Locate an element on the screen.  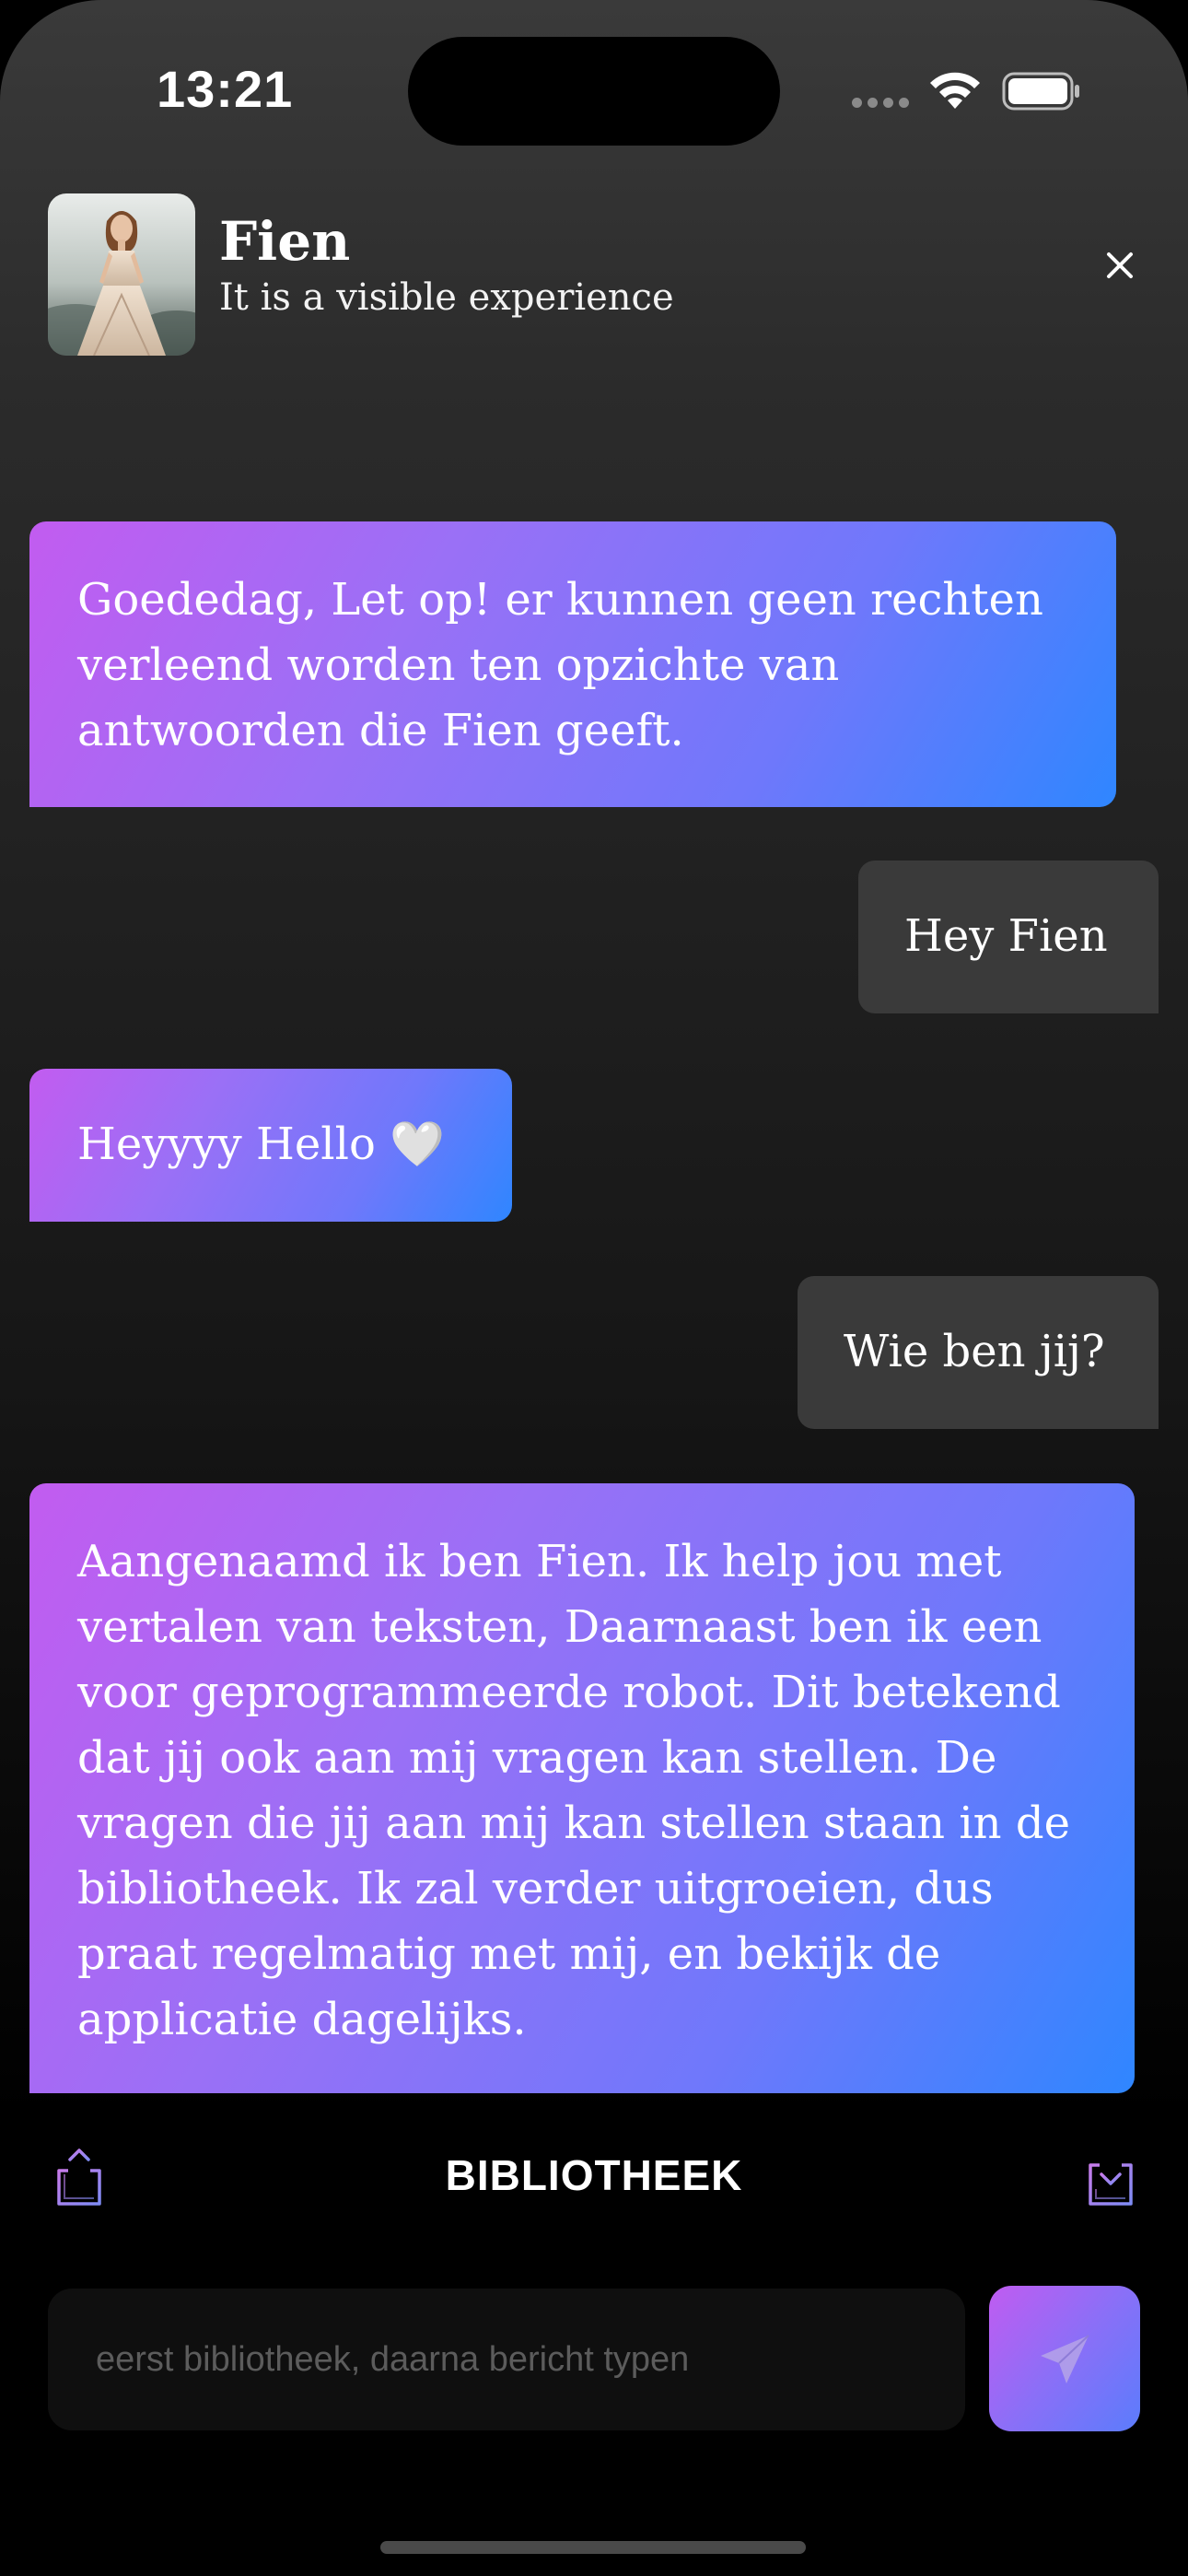
bot-message-bubble: Heyyyy Hello 🤍 is located at coordinates (270, 1145).